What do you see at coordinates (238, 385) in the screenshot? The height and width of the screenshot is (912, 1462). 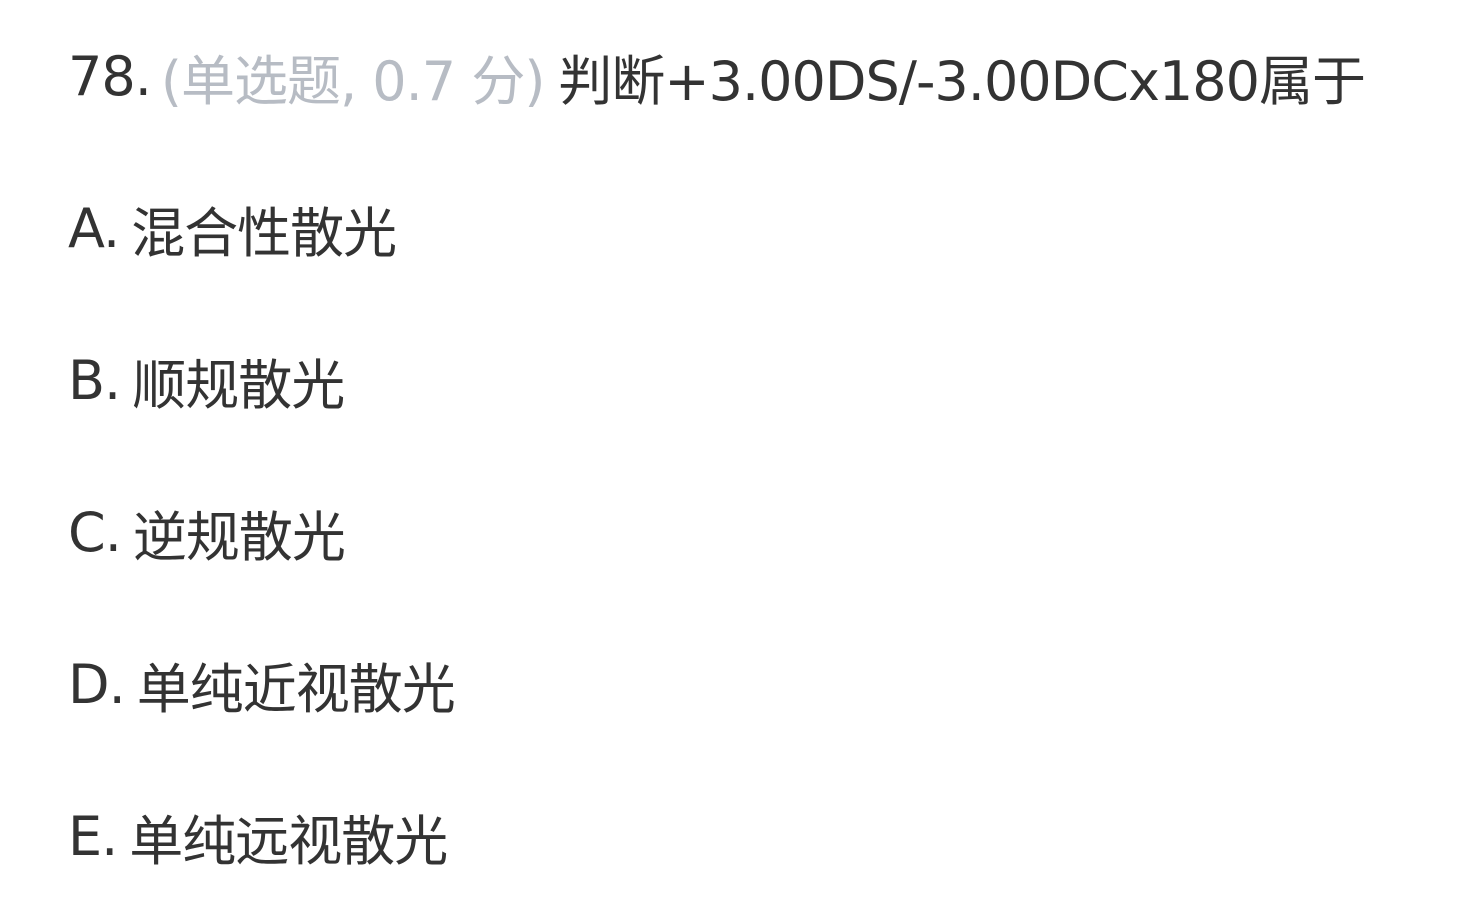 I see `option-text: 顺规散光` at bounding box center [238, 385].